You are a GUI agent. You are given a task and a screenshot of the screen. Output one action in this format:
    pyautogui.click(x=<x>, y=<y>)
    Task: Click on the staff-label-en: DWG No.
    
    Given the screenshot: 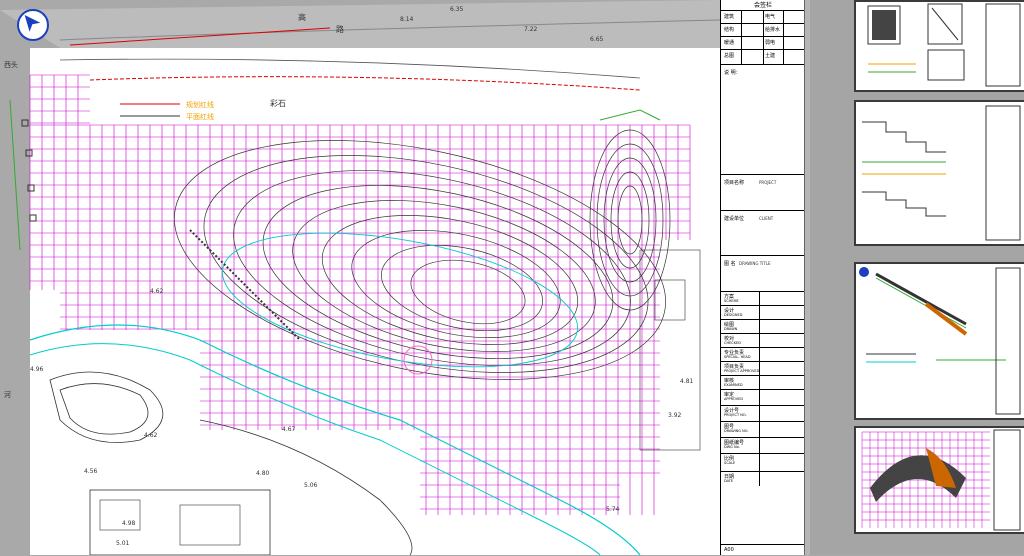 What is the action you would take?
    pyautogui.click(x=732, y=447)
    